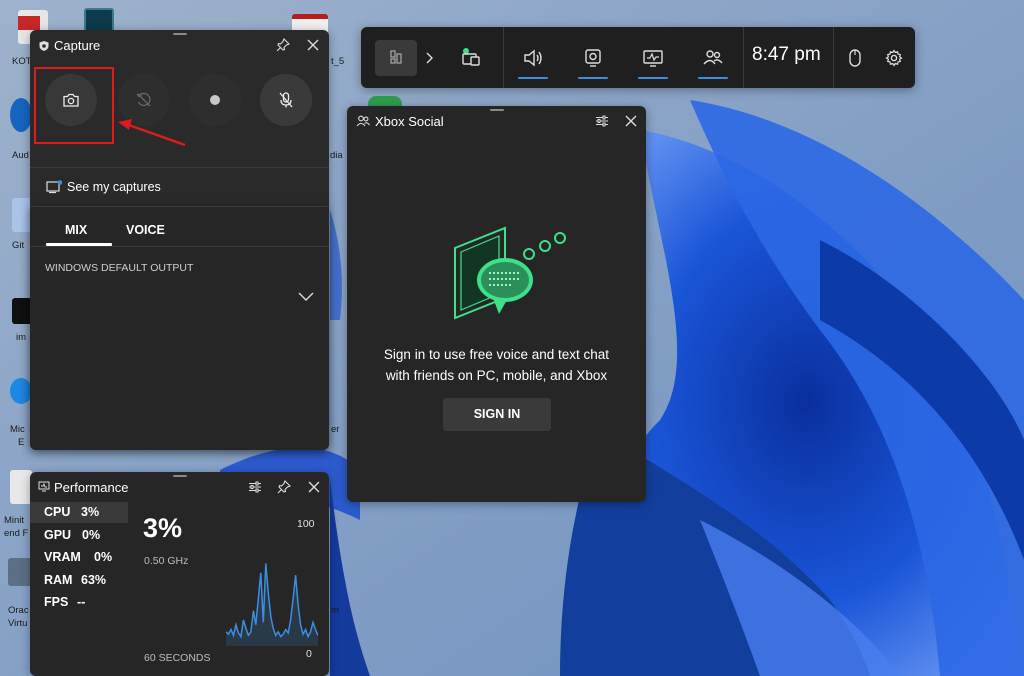 The width and height of the screenshot is (1024, 676). What do you see at coordinates (91, 487) in the screenshot?
I see `performance-title: Performance` at bounding box center [91, 487].